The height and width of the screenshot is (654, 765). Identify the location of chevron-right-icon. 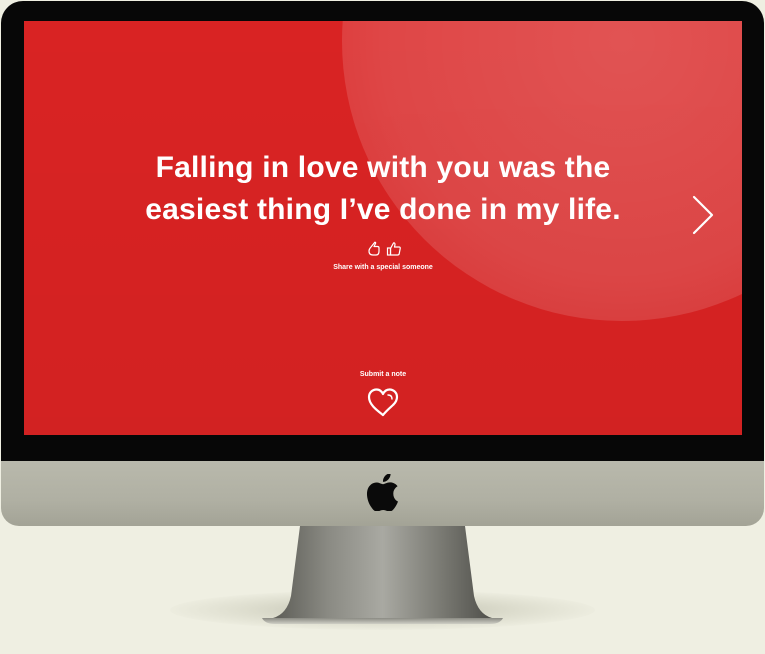
(702, 215).